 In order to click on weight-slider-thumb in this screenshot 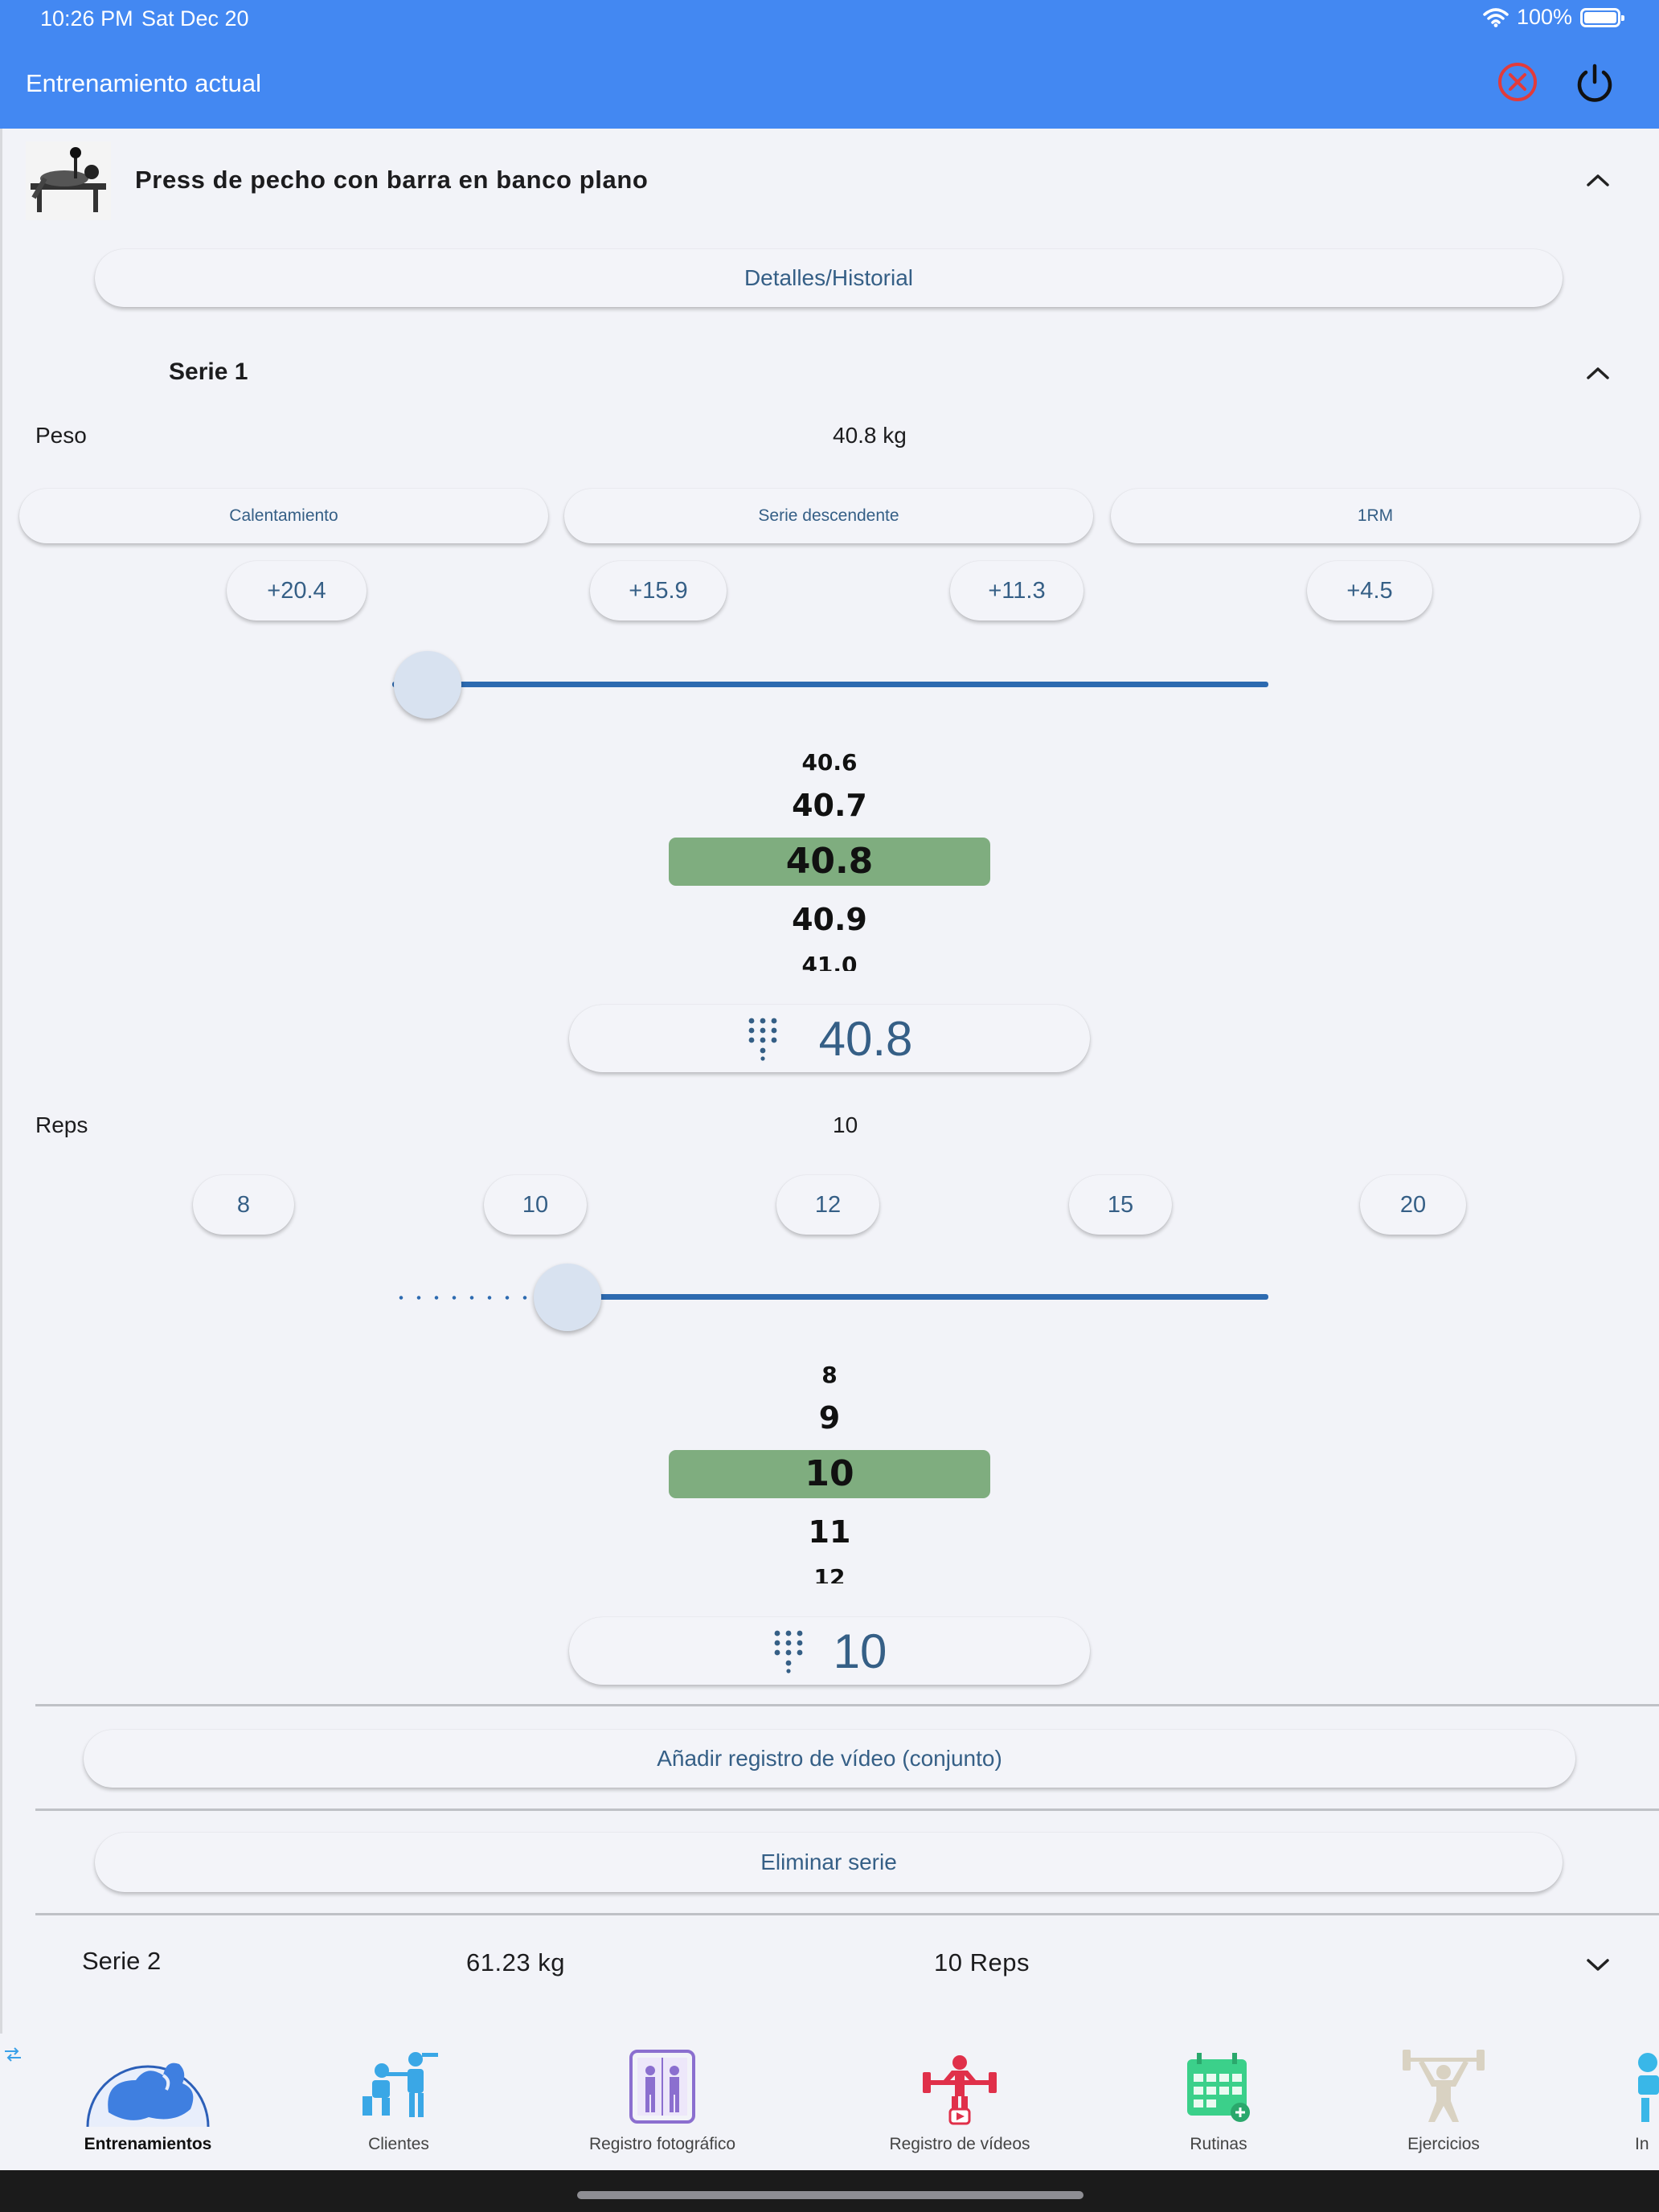, I will do `click(427, 685)`.